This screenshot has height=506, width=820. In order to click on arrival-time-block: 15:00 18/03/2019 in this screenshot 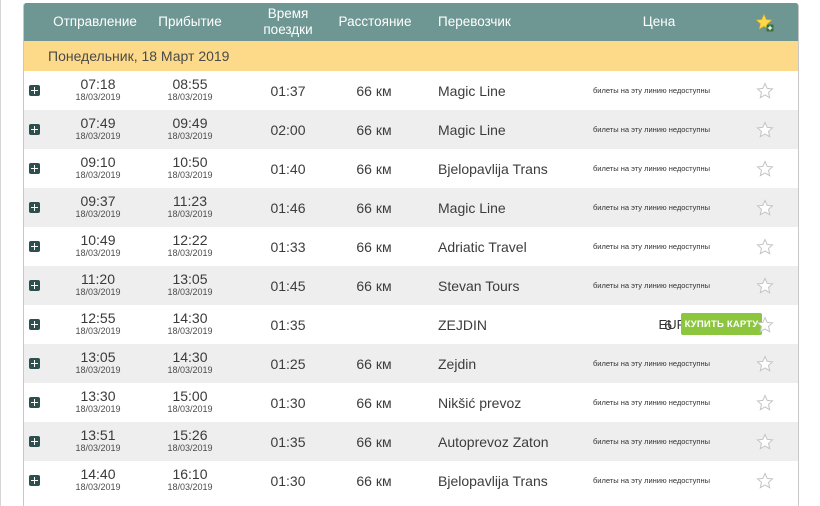, I will do `click(190, 401)`.